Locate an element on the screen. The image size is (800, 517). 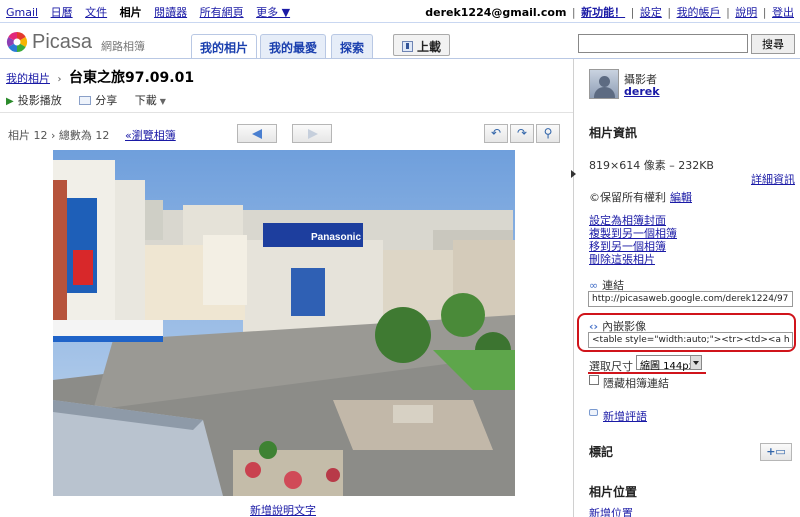
breadcrumb: 我的相片 › 台東之旅97.09.01 is located at coordinates (100, 77).